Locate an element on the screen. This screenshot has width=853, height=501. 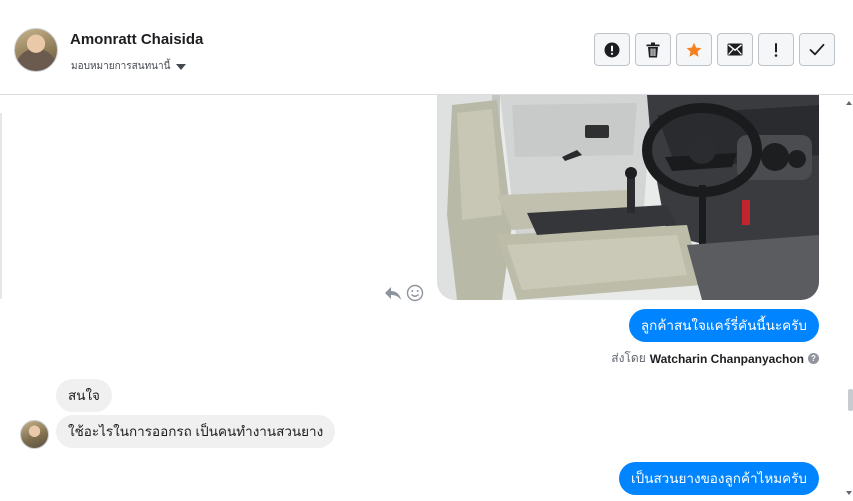
conversation-actions is located at coordinates (714, 49).